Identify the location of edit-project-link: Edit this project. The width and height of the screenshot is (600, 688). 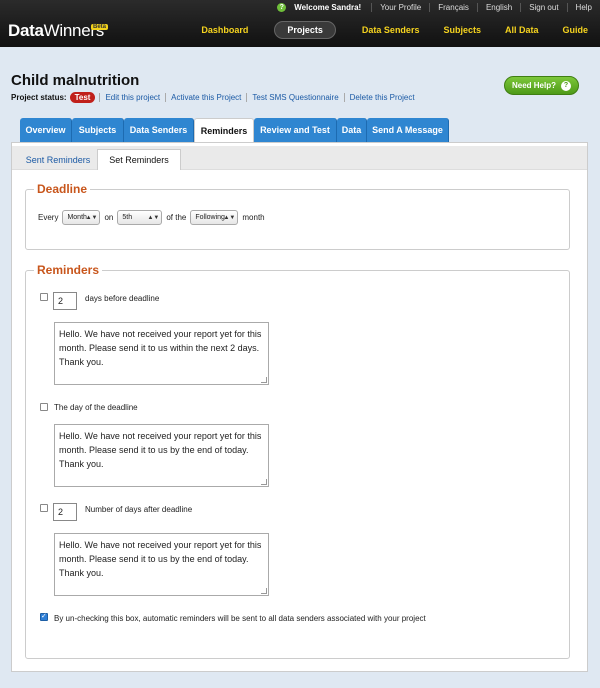
(132, 97).